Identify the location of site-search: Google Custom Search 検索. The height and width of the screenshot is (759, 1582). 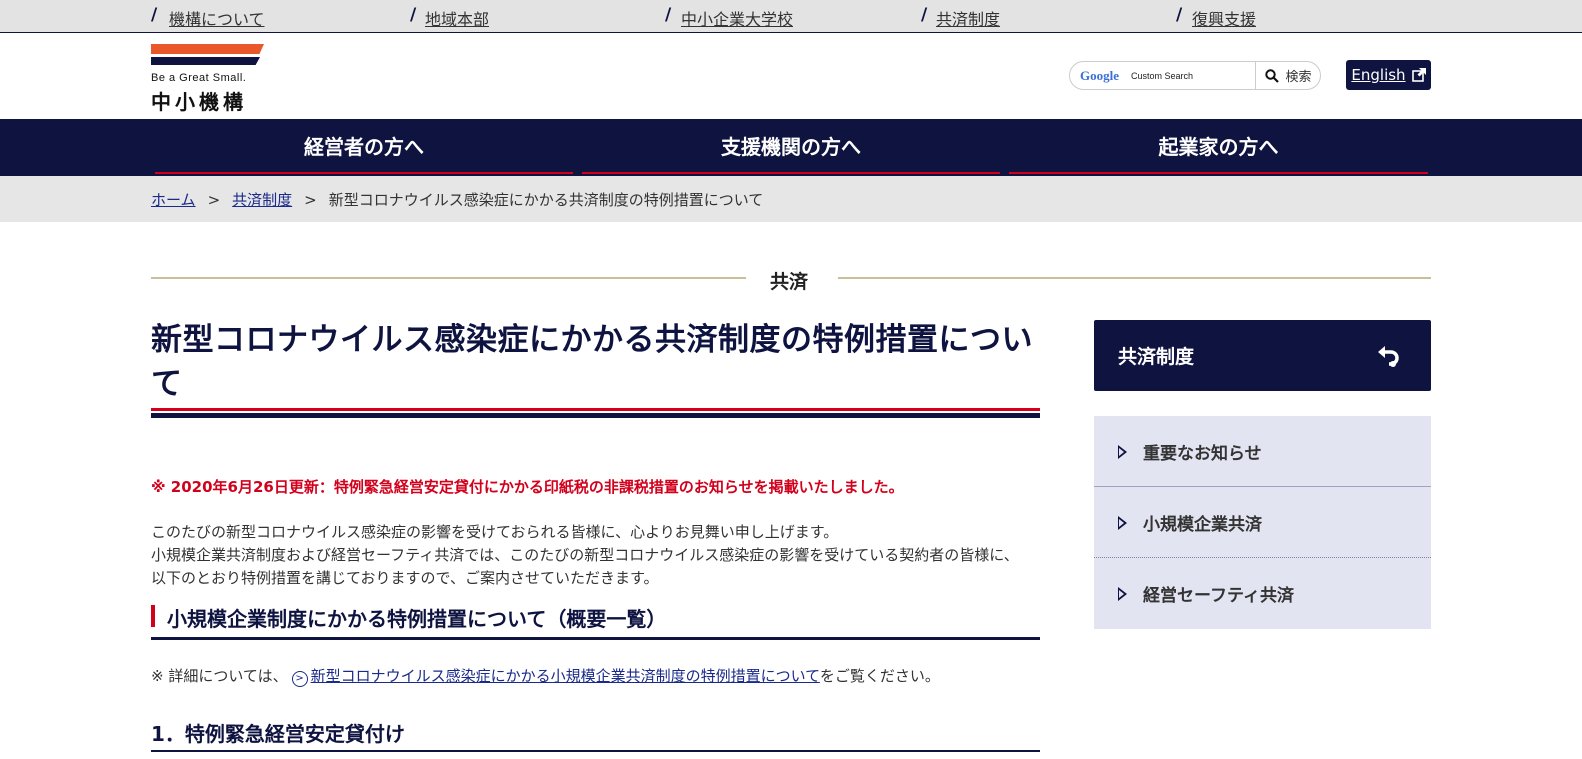
(1195, 75).